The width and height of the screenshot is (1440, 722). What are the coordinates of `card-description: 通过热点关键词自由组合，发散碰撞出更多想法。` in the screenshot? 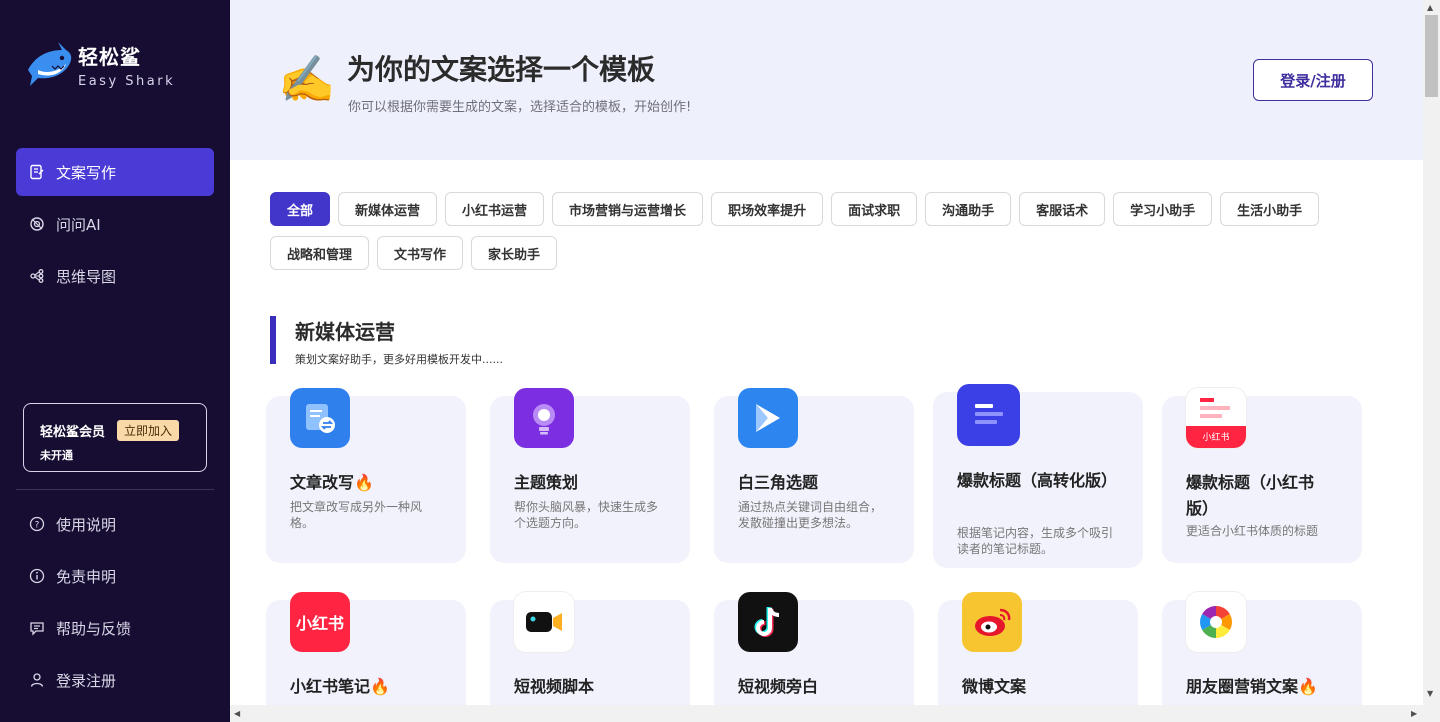 It's located at (810, 515).